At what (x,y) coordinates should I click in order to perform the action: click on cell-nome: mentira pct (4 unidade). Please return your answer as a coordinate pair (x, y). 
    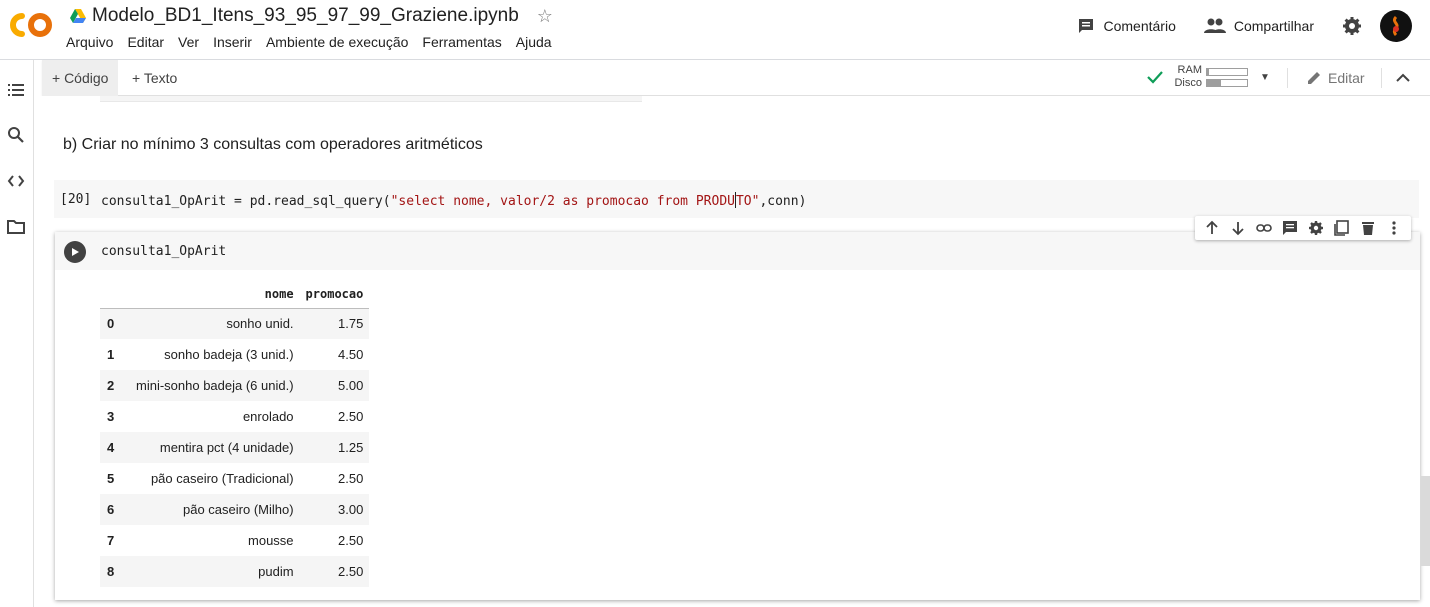
    Looking at the image, I should click on (215, 447).